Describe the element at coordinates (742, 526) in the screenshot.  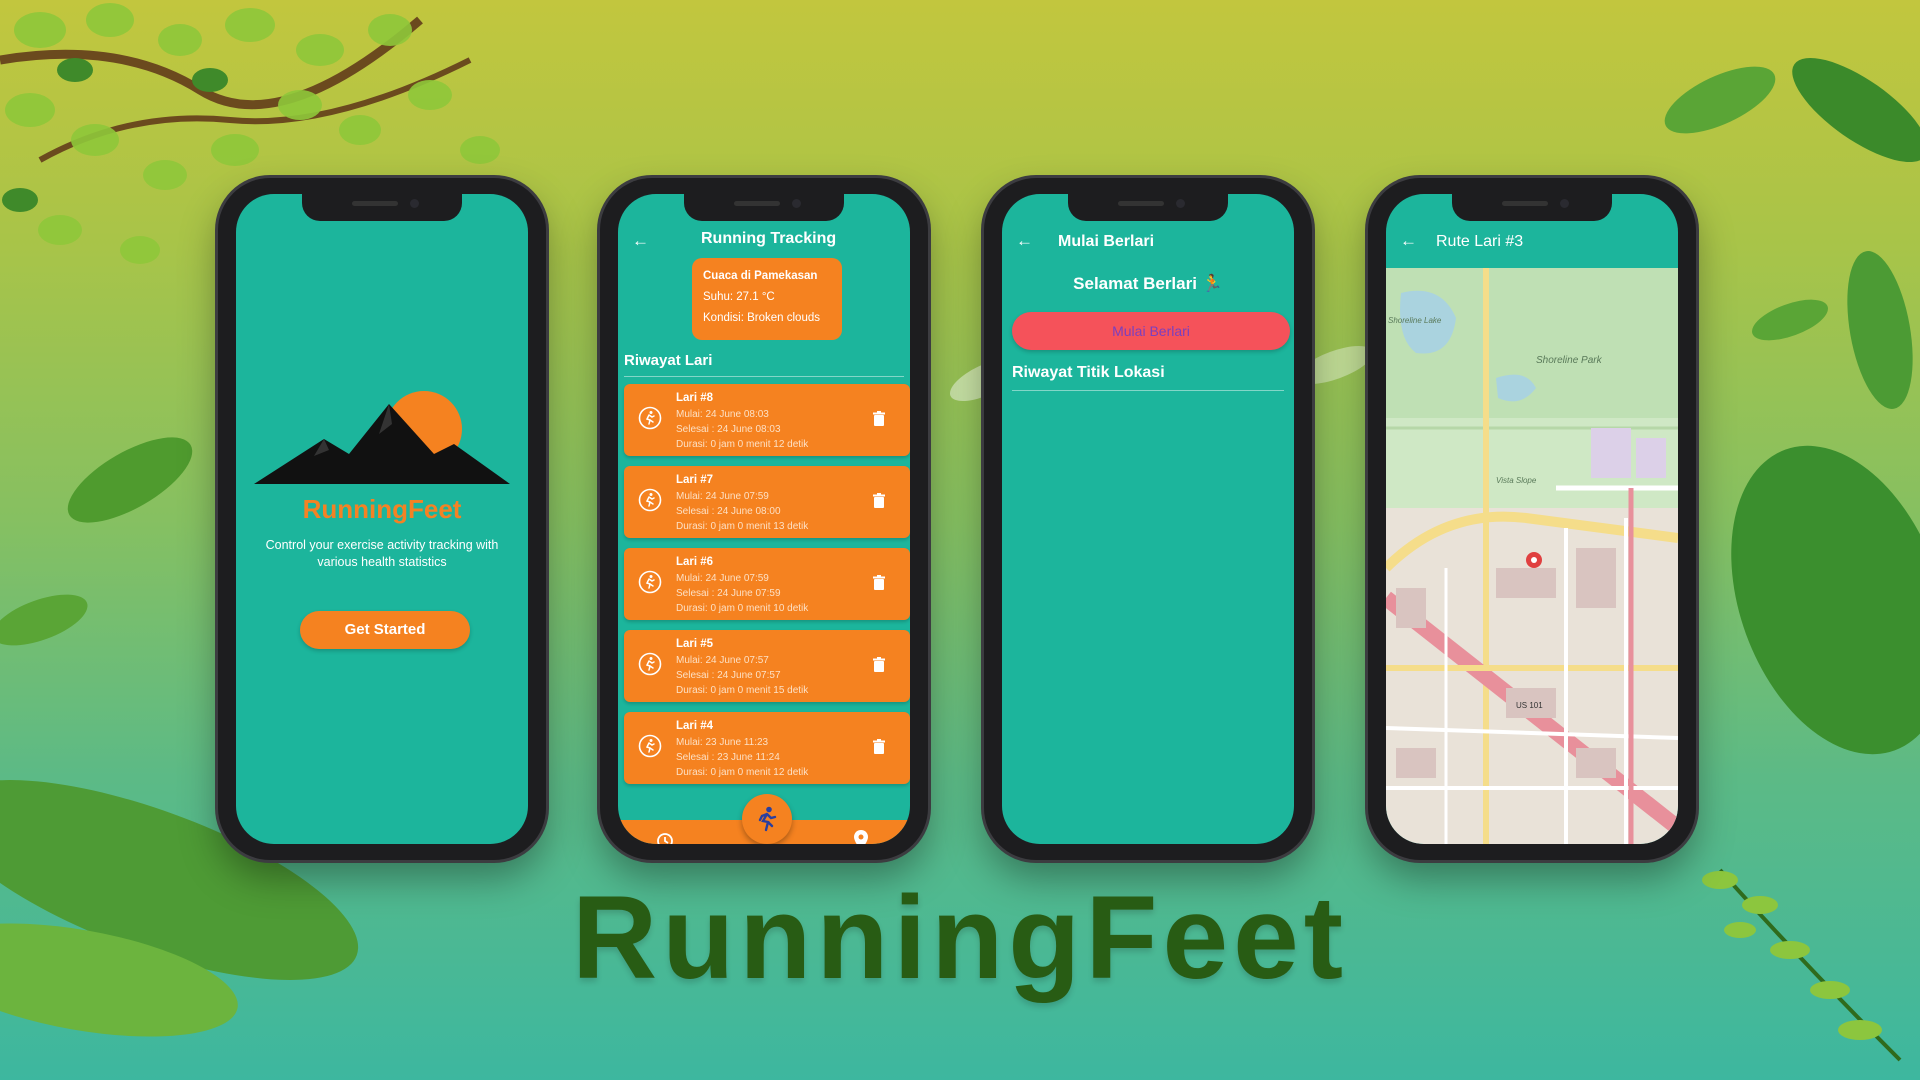
I see `run-duration: Durasi: 0 jam 0 menit 13 detik` at that location.